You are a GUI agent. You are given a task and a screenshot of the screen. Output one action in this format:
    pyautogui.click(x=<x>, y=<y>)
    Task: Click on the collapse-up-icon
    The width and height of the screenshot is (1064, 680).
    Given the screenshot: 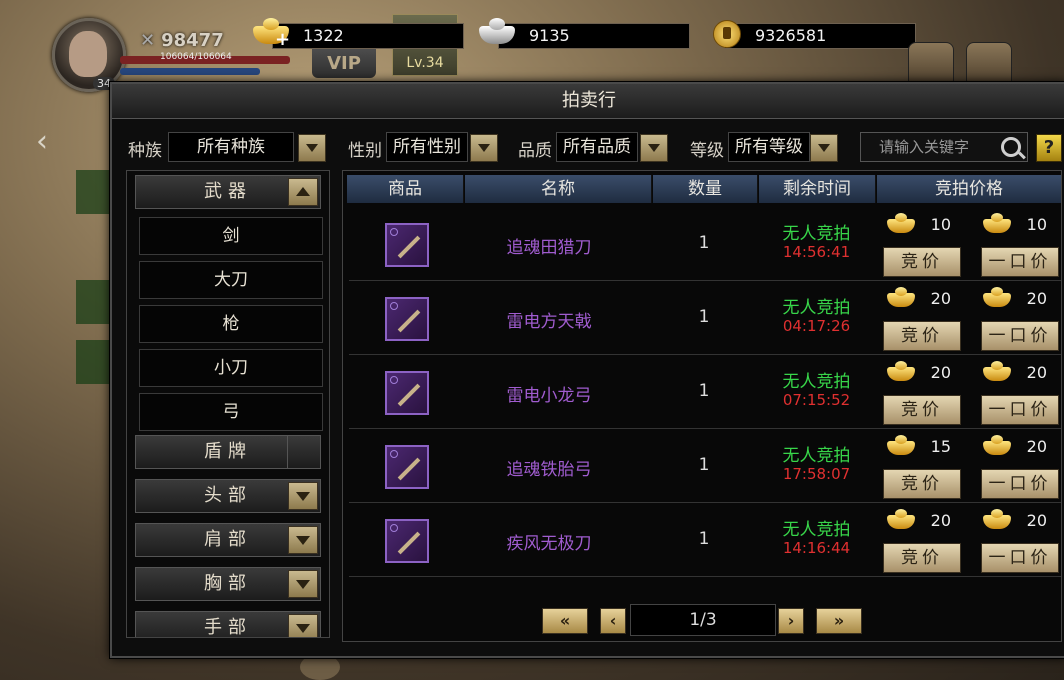 What is the action you would take?
    pyautogui.click(x=303, y=192)
    